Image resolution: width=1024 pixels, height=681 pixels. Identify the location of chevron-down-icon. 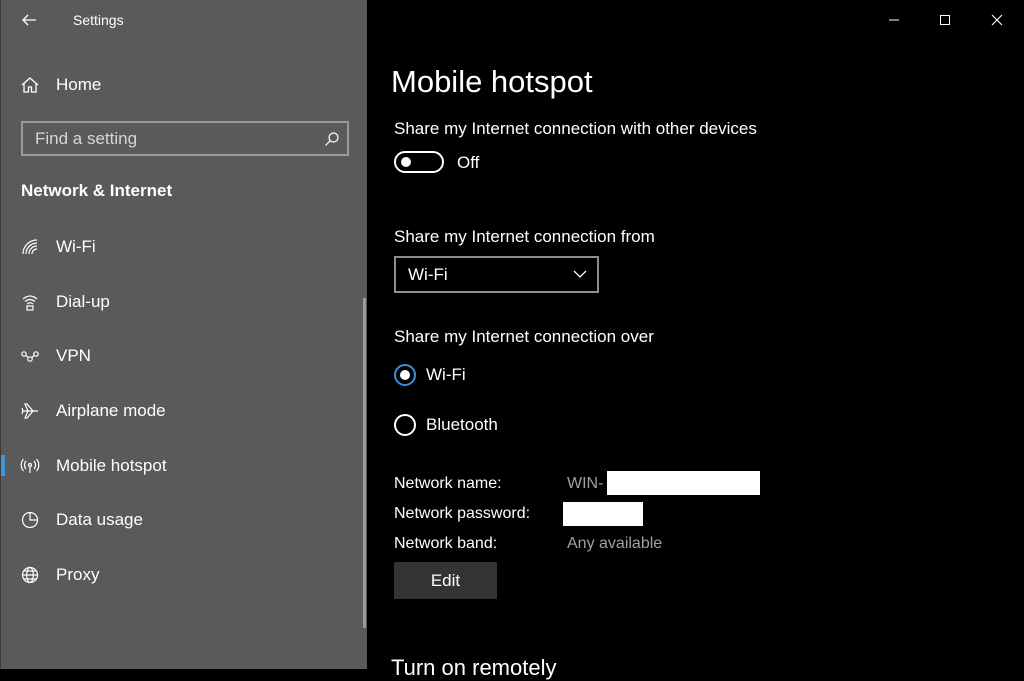
(580, 274).